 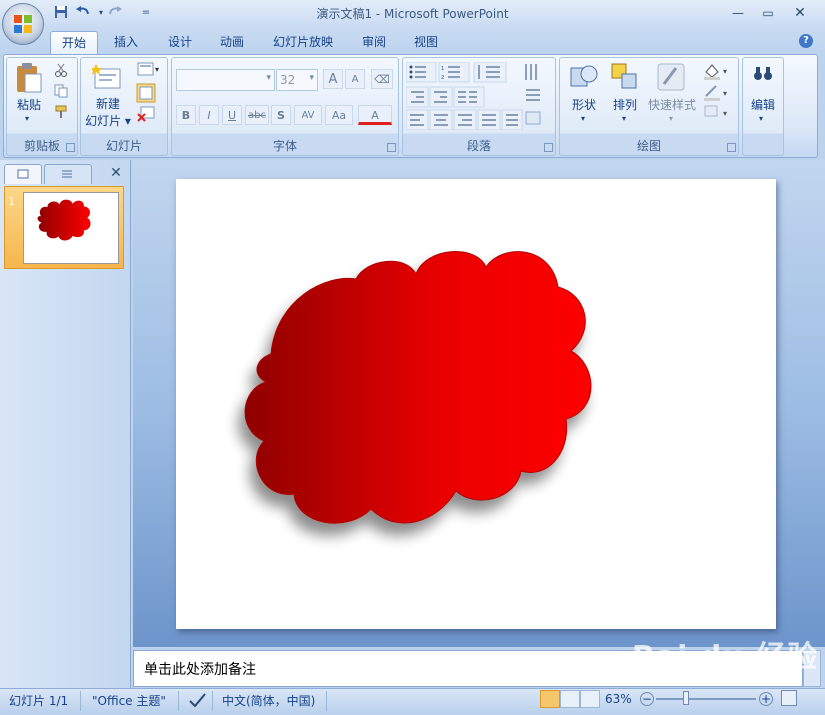 What do you see at coordinates (715, 72) in the screenshot?
I see `shape-fill-icon: ▾` at bounding box center [715, 72].